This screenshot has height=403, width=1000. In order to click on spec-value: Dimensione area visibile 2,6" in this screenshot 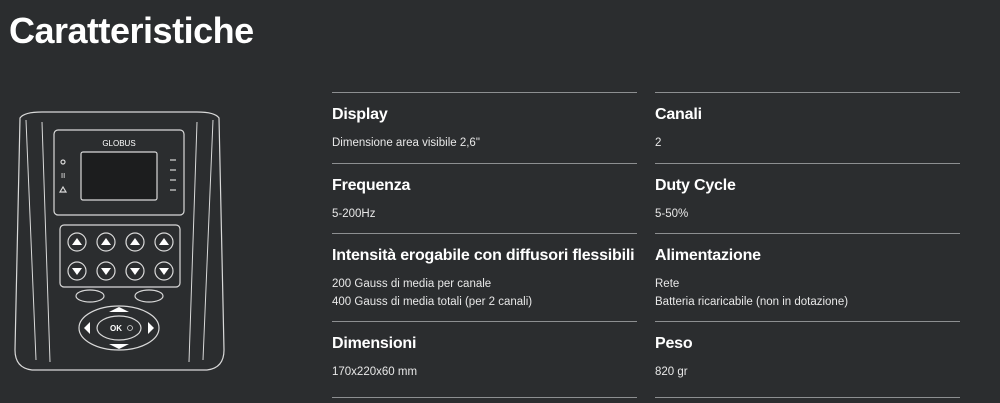, I will do `click(406, 143)`.